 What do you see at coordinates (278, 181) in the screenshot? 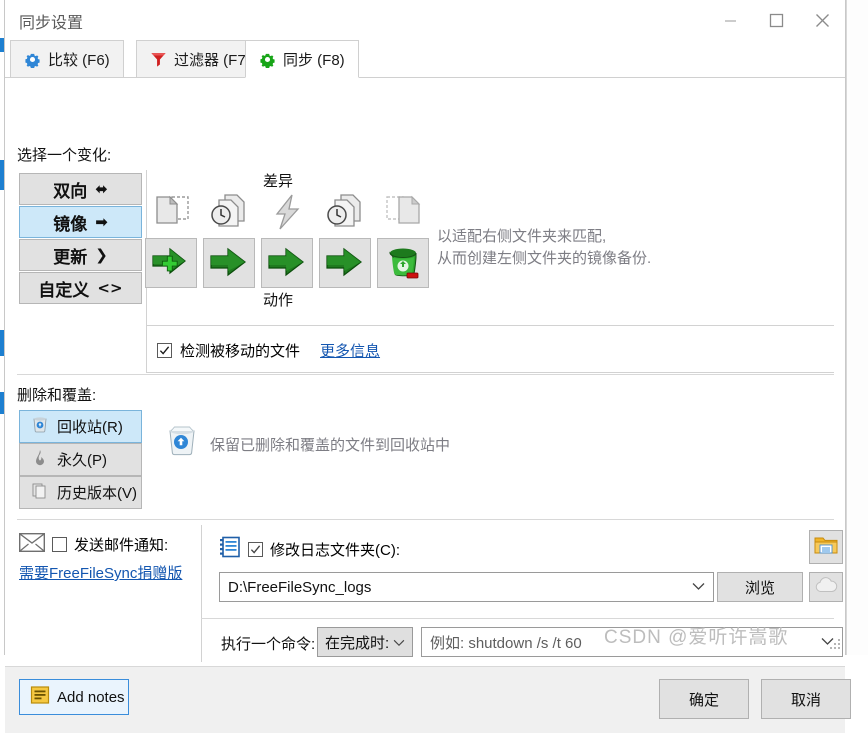
I see `difference-label: 差异` at bounding box center [278, 181].